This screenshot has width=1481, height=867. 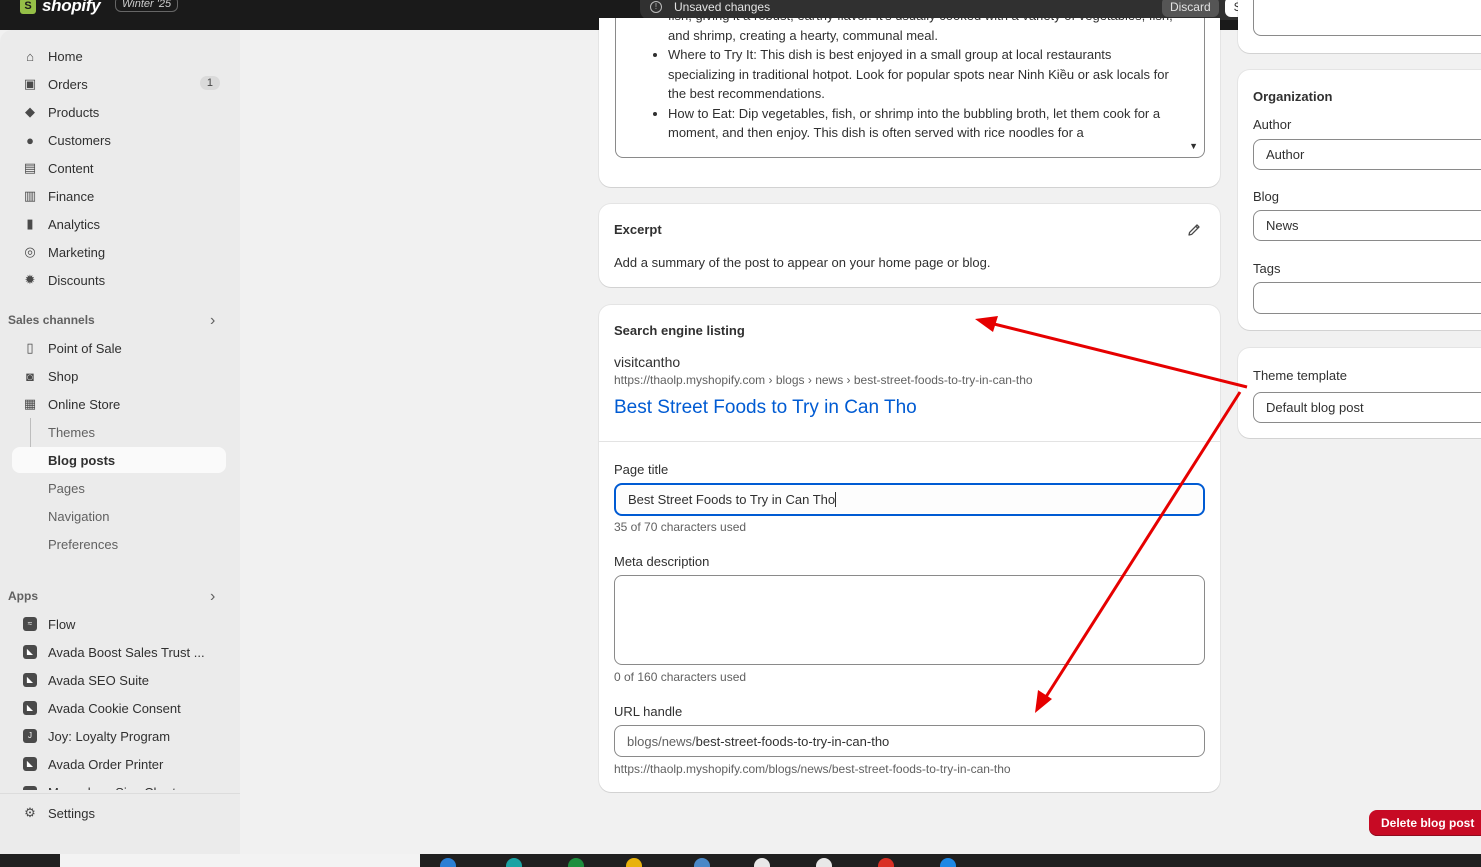 I want to click on sidebar-item-label: Products, so click(x=74, y=112).